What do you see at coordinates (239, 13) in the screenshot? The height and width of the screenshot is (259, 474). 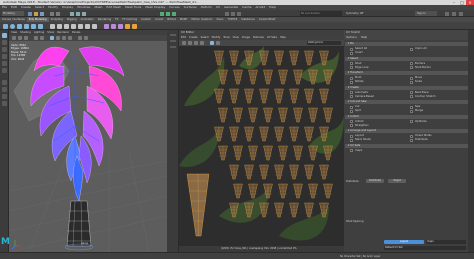 I see `render-settings-icon` at bounding box center [239, 13].